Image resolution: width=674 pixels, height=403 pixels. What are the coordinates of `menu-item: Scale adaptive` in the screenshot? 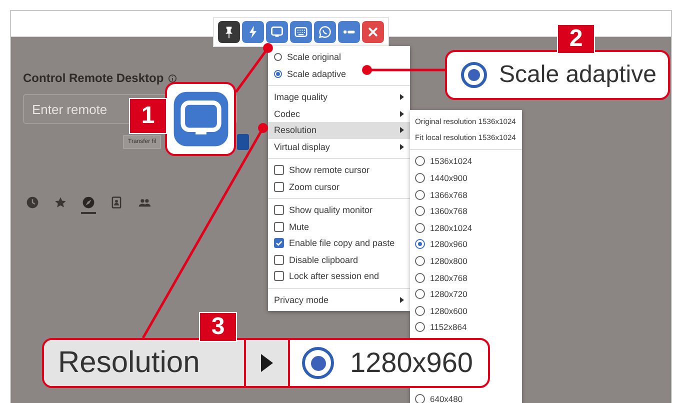 It's located at (339, 74).